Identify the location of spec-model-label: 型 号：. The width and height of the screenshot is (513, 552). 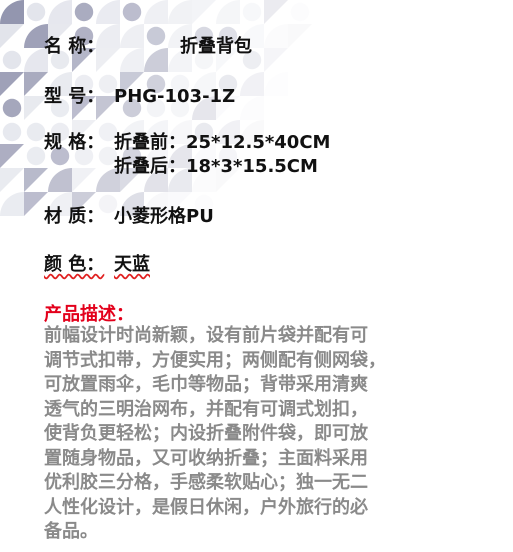
(74, 96).